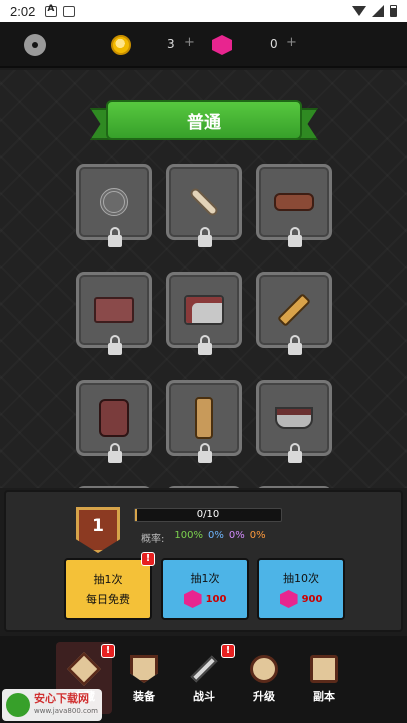  I want to click on watermark-text: 安心下载网 www.java800.com, so click(66, 705).